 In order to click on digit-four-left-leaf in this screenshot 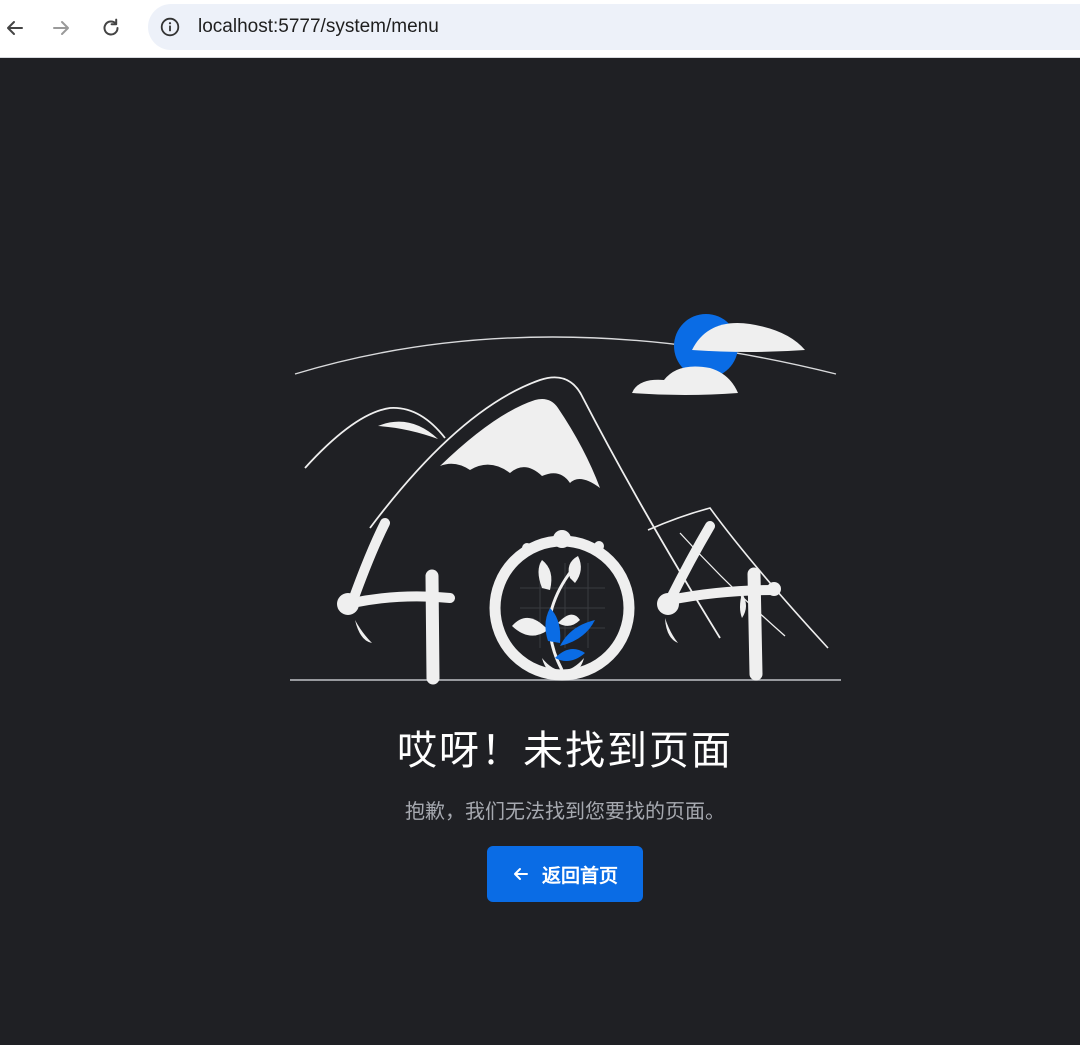, I will do `click(363, 631)`.